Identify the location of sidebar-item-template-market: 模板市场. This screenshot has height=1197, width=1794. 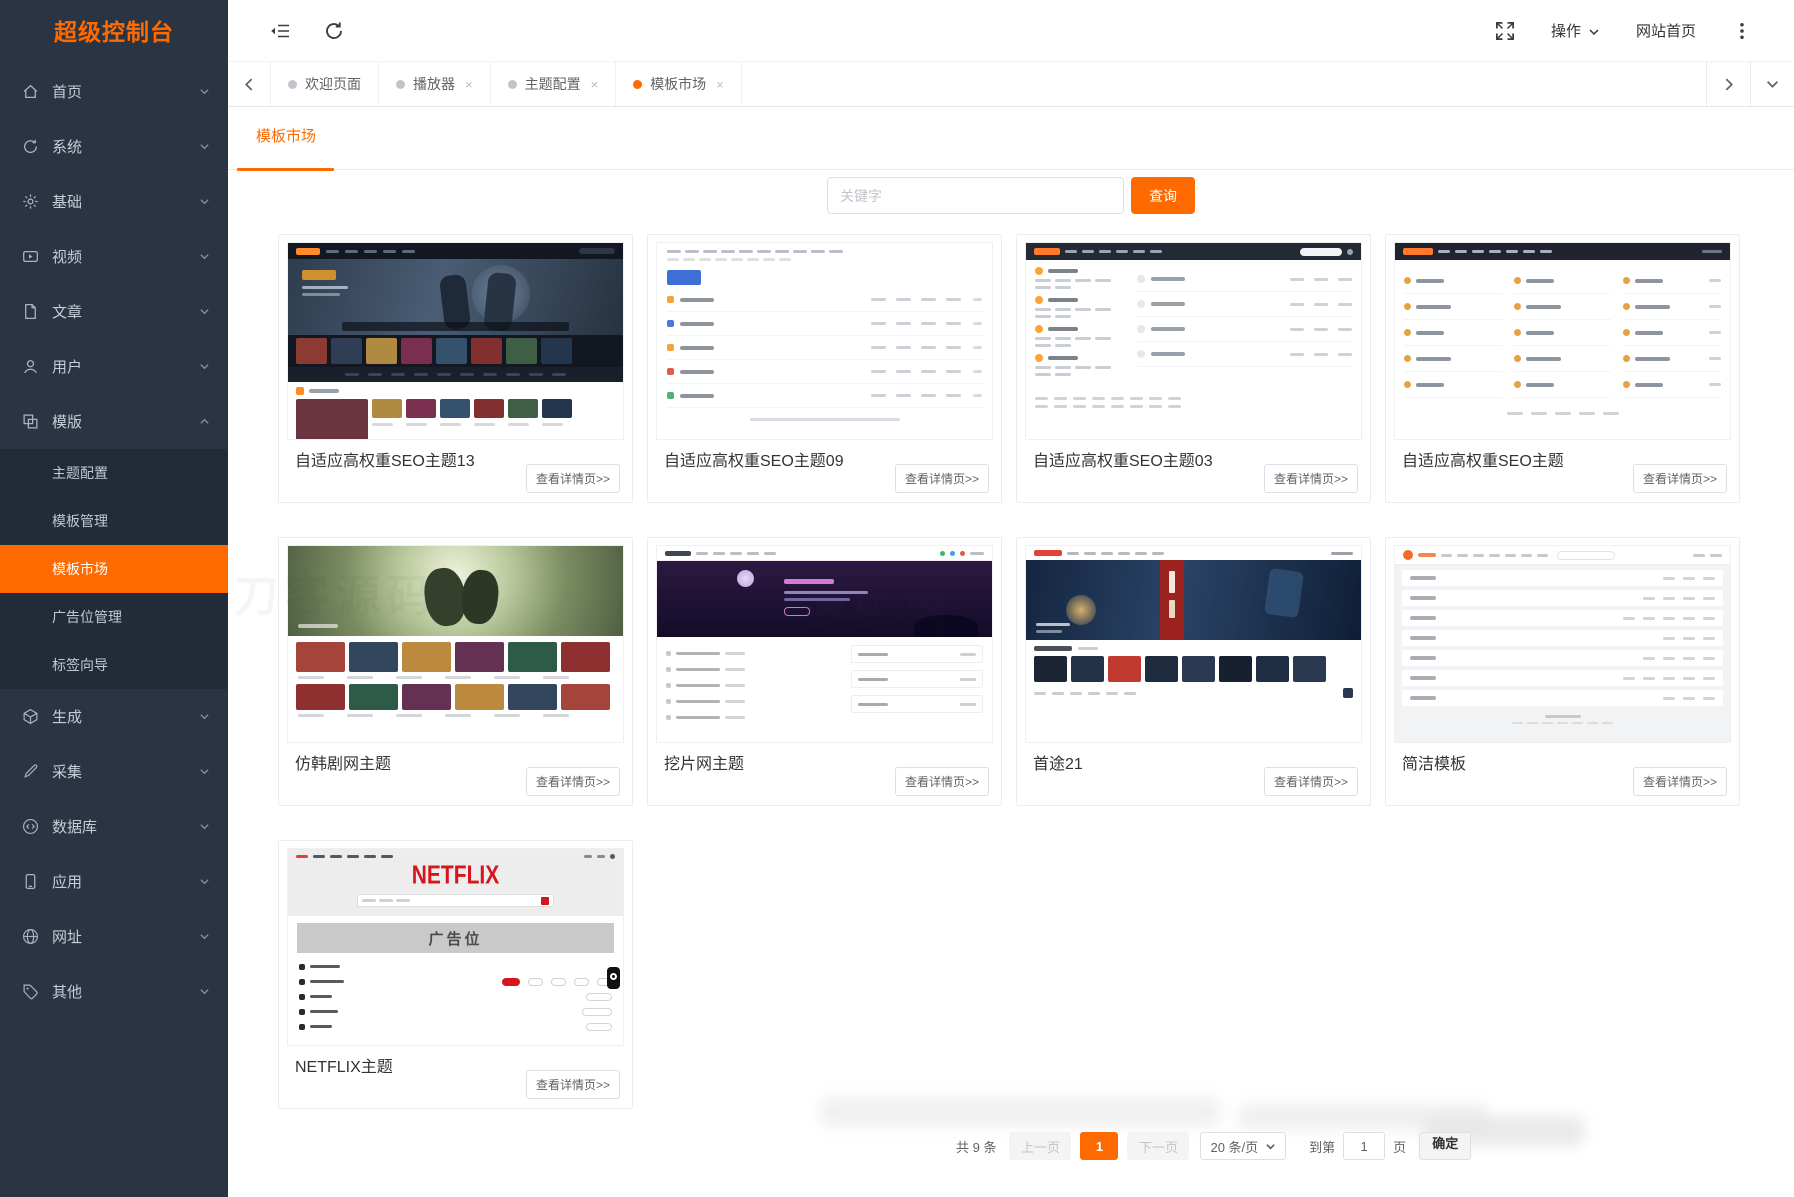
(114, 569).